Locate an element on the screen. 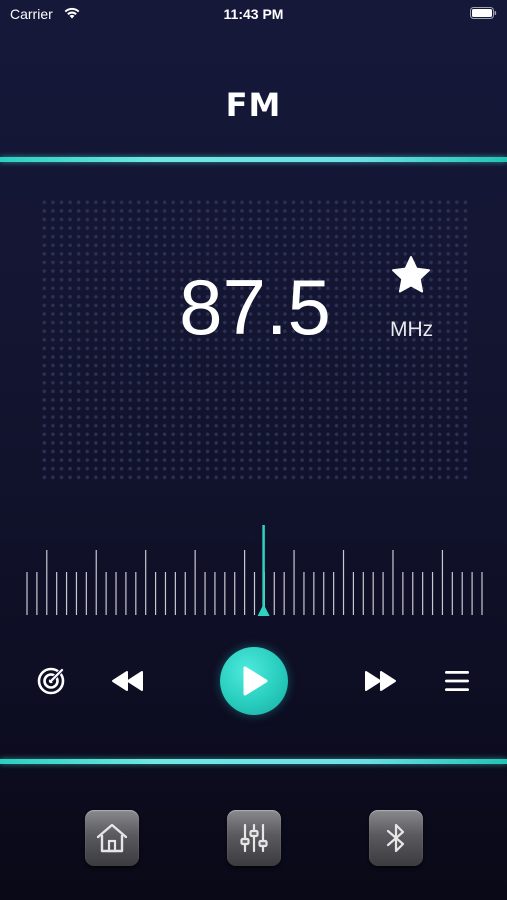 This screenshot has width=507, height=900. frequency-unit: MHz is located at coordinates (412, 329).